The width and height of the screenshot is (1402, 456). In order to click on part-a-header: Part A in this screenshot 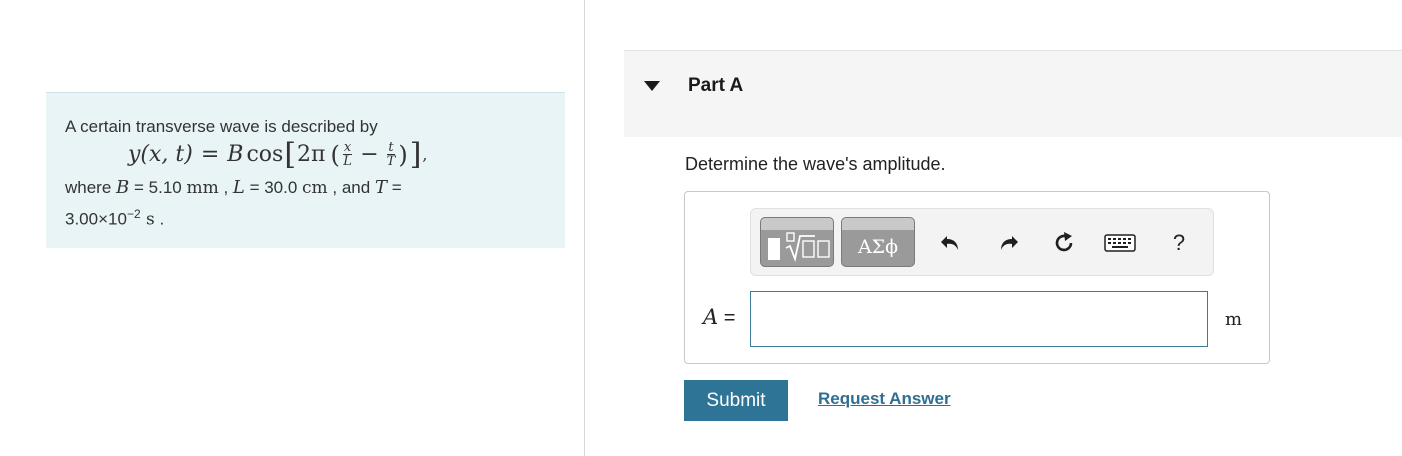, I will do `click(1013, 93)`.